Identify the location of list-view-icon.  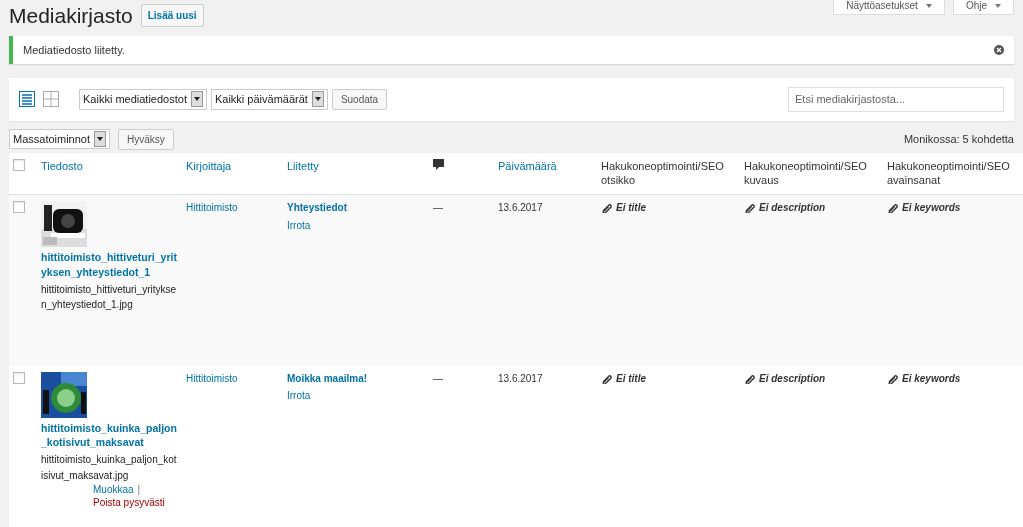
(27, 99).